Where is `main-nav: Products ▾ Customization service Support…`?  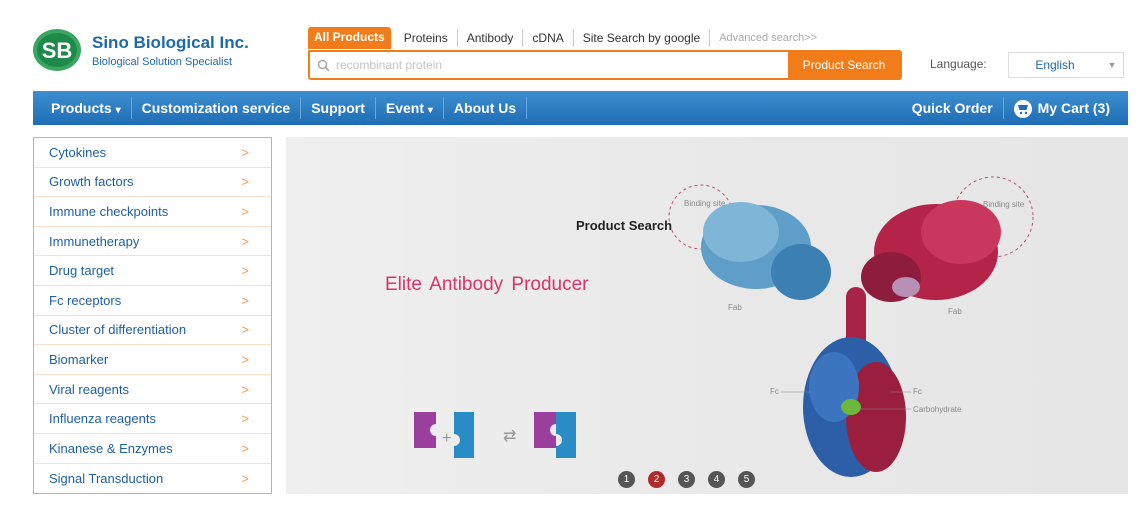 main-nav: Products ▾ Customization service Support… is located at coordinates (580, 108).